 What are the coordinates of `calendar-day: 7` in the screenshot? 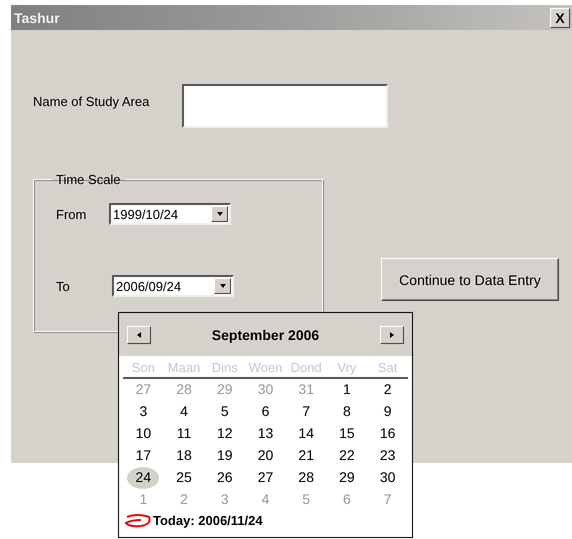 It's located at (306, 412).